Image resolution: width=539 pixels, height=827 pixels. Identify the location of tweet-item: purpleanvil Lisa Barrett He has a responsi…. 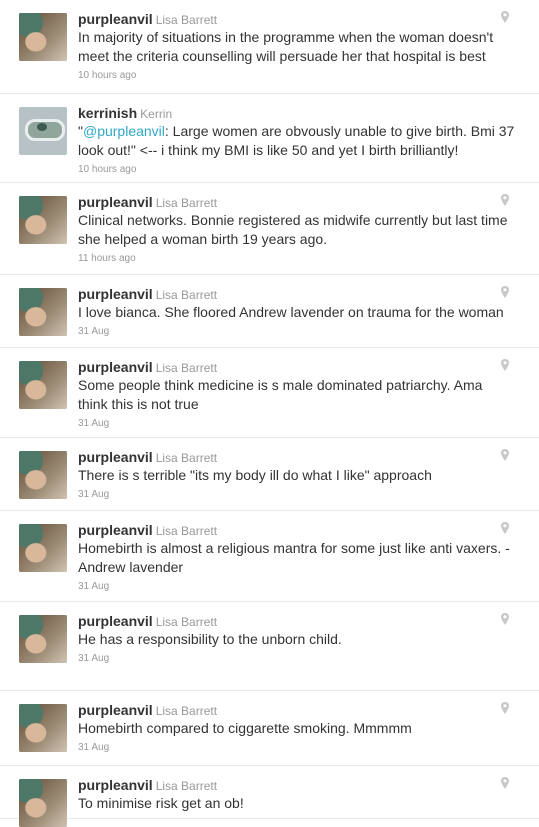
(269, 646).